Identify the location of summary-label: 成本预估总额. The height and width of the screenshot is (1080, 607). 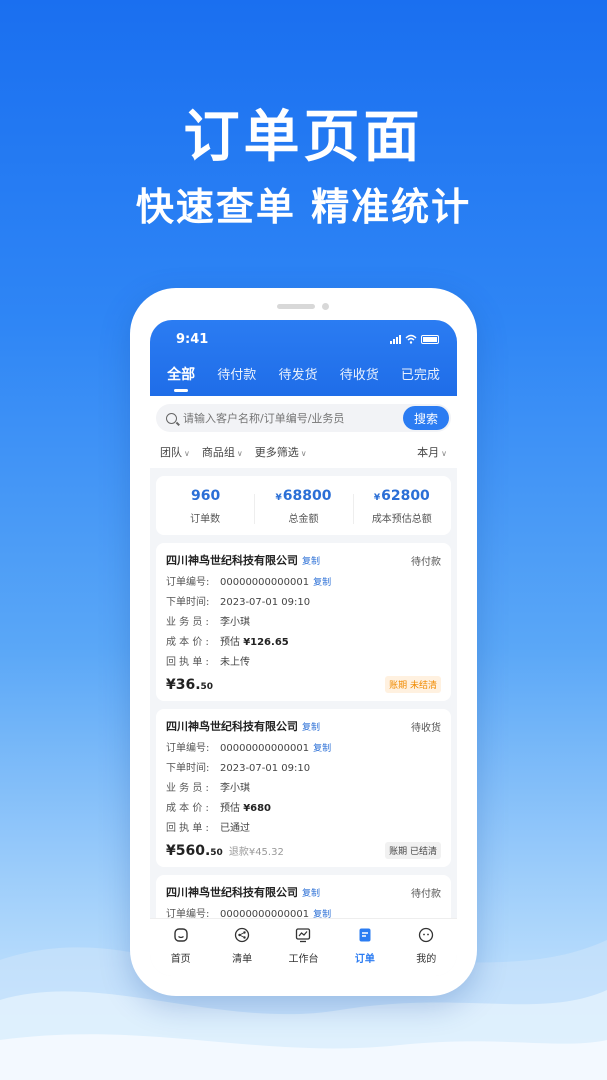
(401, 519).